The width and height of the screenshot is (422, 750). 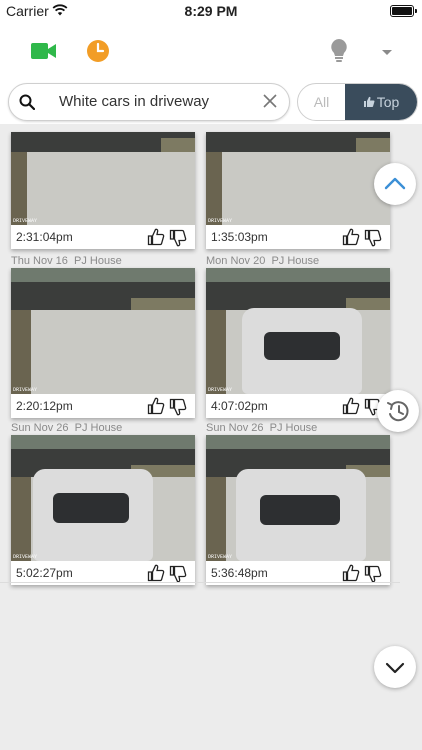 I want to click on clip-card: DRIVEWAY 2:20:12pm, so click(x=103, y=343).